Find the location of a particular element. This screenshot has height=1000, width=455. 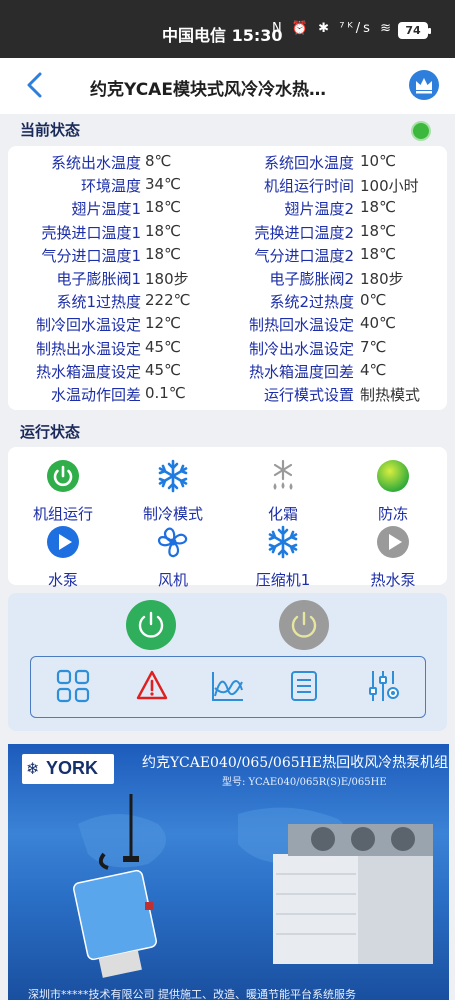

param-value: 制热模式 is located at coordinates (390, 395).